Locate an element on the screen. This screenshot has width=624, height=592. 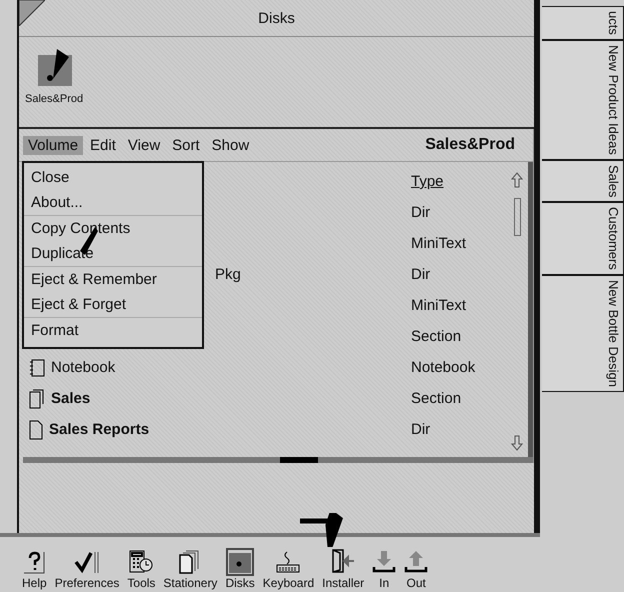
toolbar-button: Tools is located at coordinates (141, 570).